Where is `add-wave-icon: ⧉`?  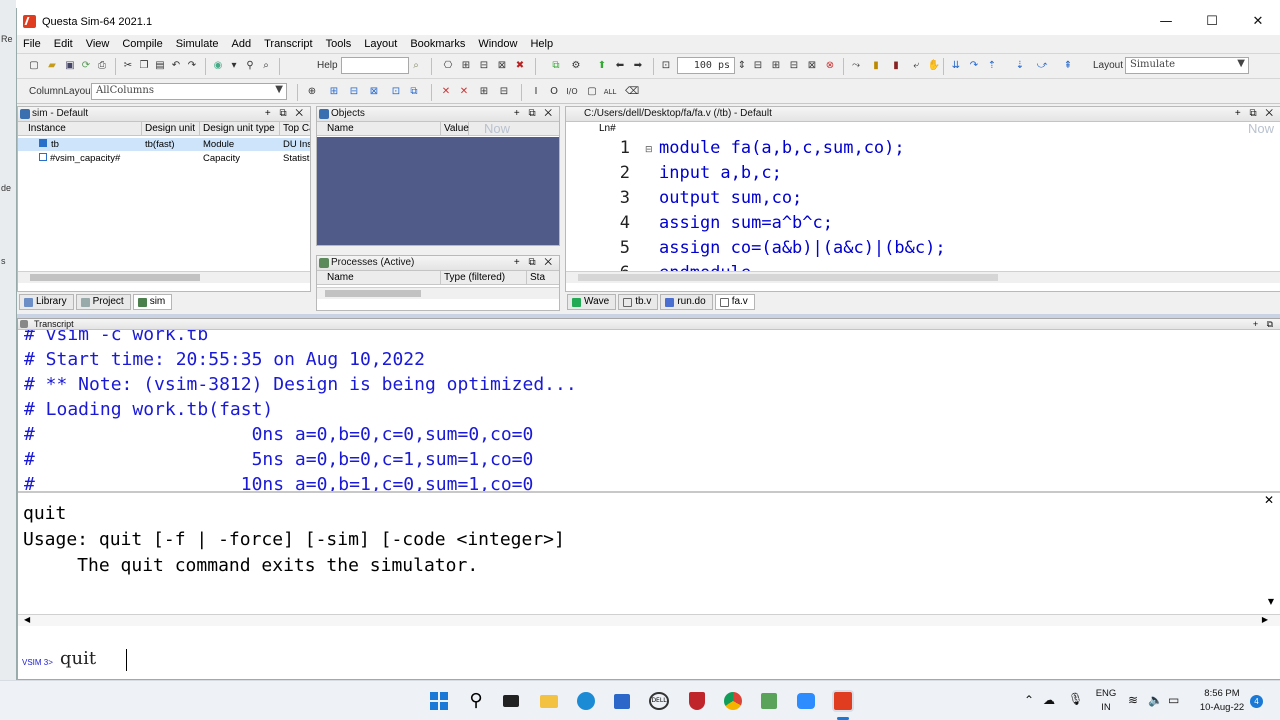
add-wave-icon: ⧉ is located at coordinates (556, 66).